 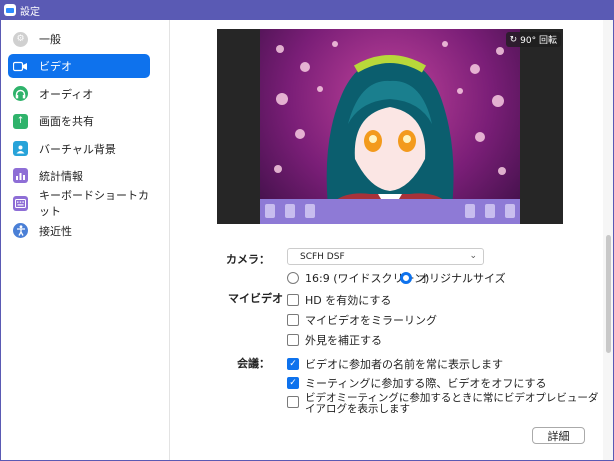 I want to click on title-bar: 設定, so click(x=307, y=10).